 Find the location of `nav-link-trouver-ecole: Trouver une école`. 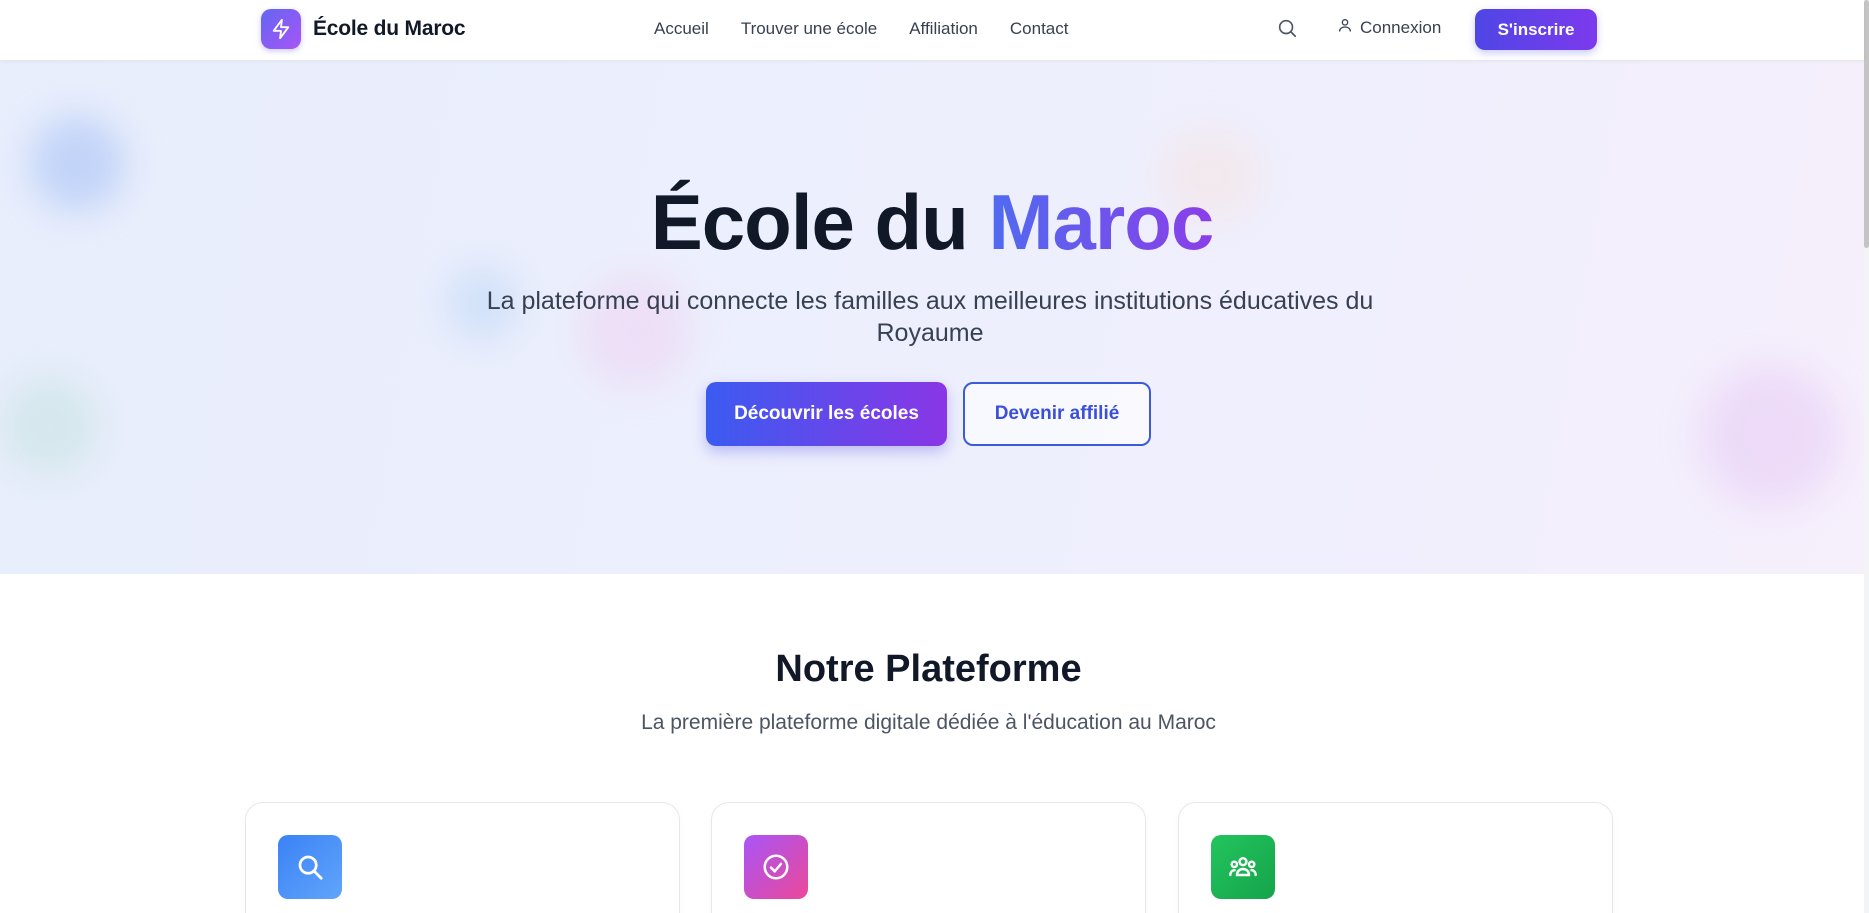

nav-link-trouver-ecole: Trouver une école is located at coordinates (809, 29).